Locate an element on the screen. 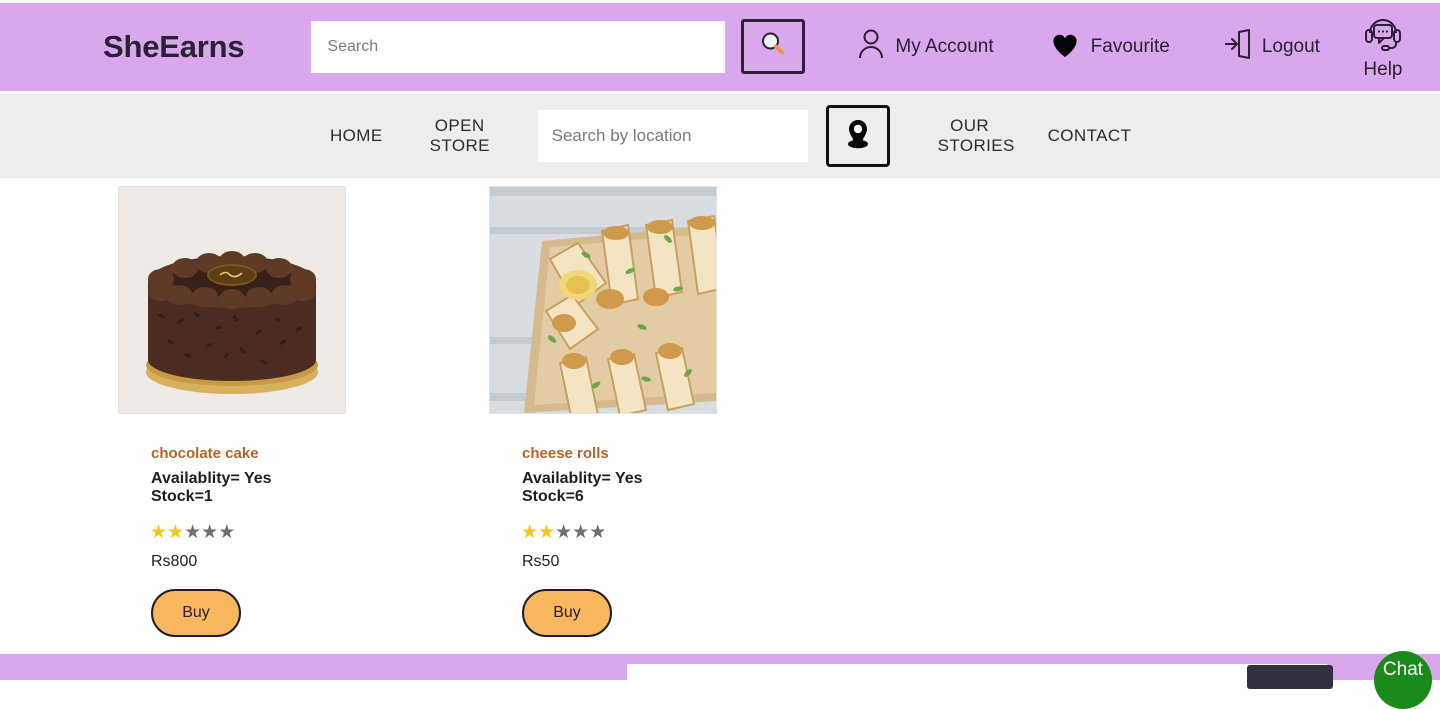 The height and width of the screenshot is (709, 1440). logout-button: Logout is located at coordinates (1271, 47).